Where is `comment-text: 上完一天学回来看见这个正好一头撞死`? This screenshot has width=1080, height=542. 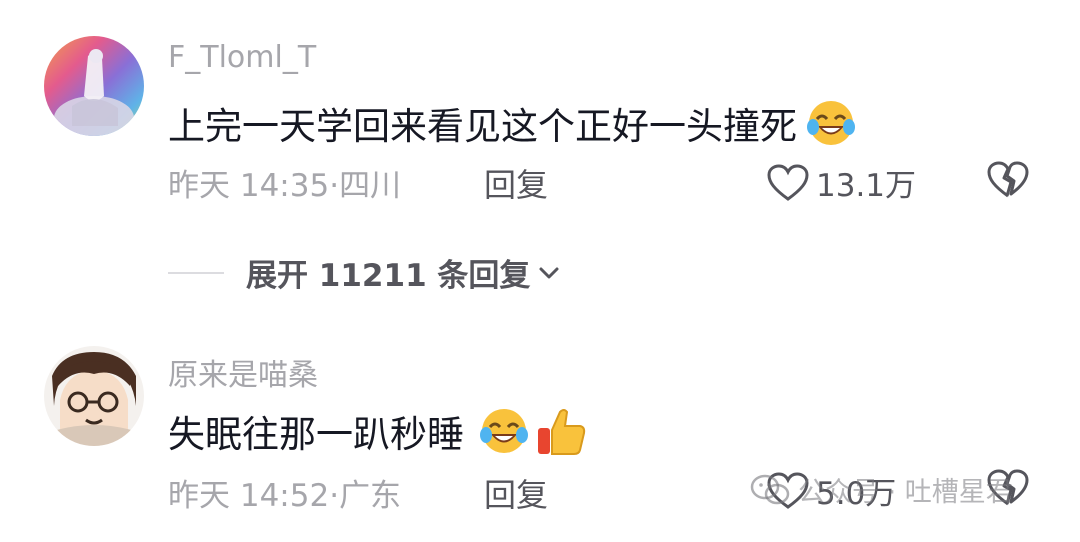
comment-text: 上完一天学回来看见这个正好一头撞死 is located at coordinates (512, 123).